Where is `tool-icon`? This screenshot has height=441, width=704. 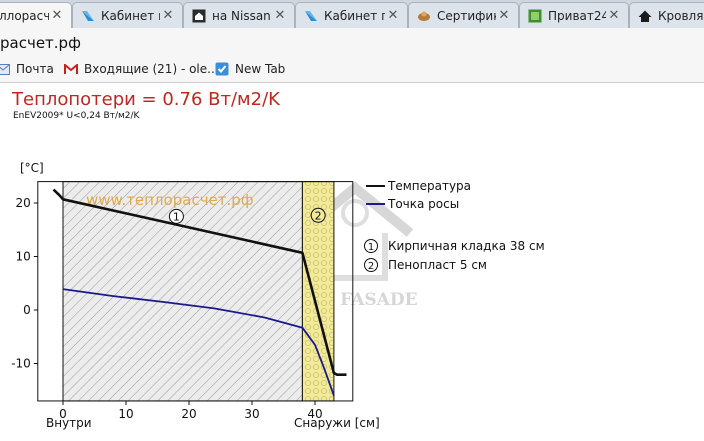
tool-icon is located at coordinates (424, 16).